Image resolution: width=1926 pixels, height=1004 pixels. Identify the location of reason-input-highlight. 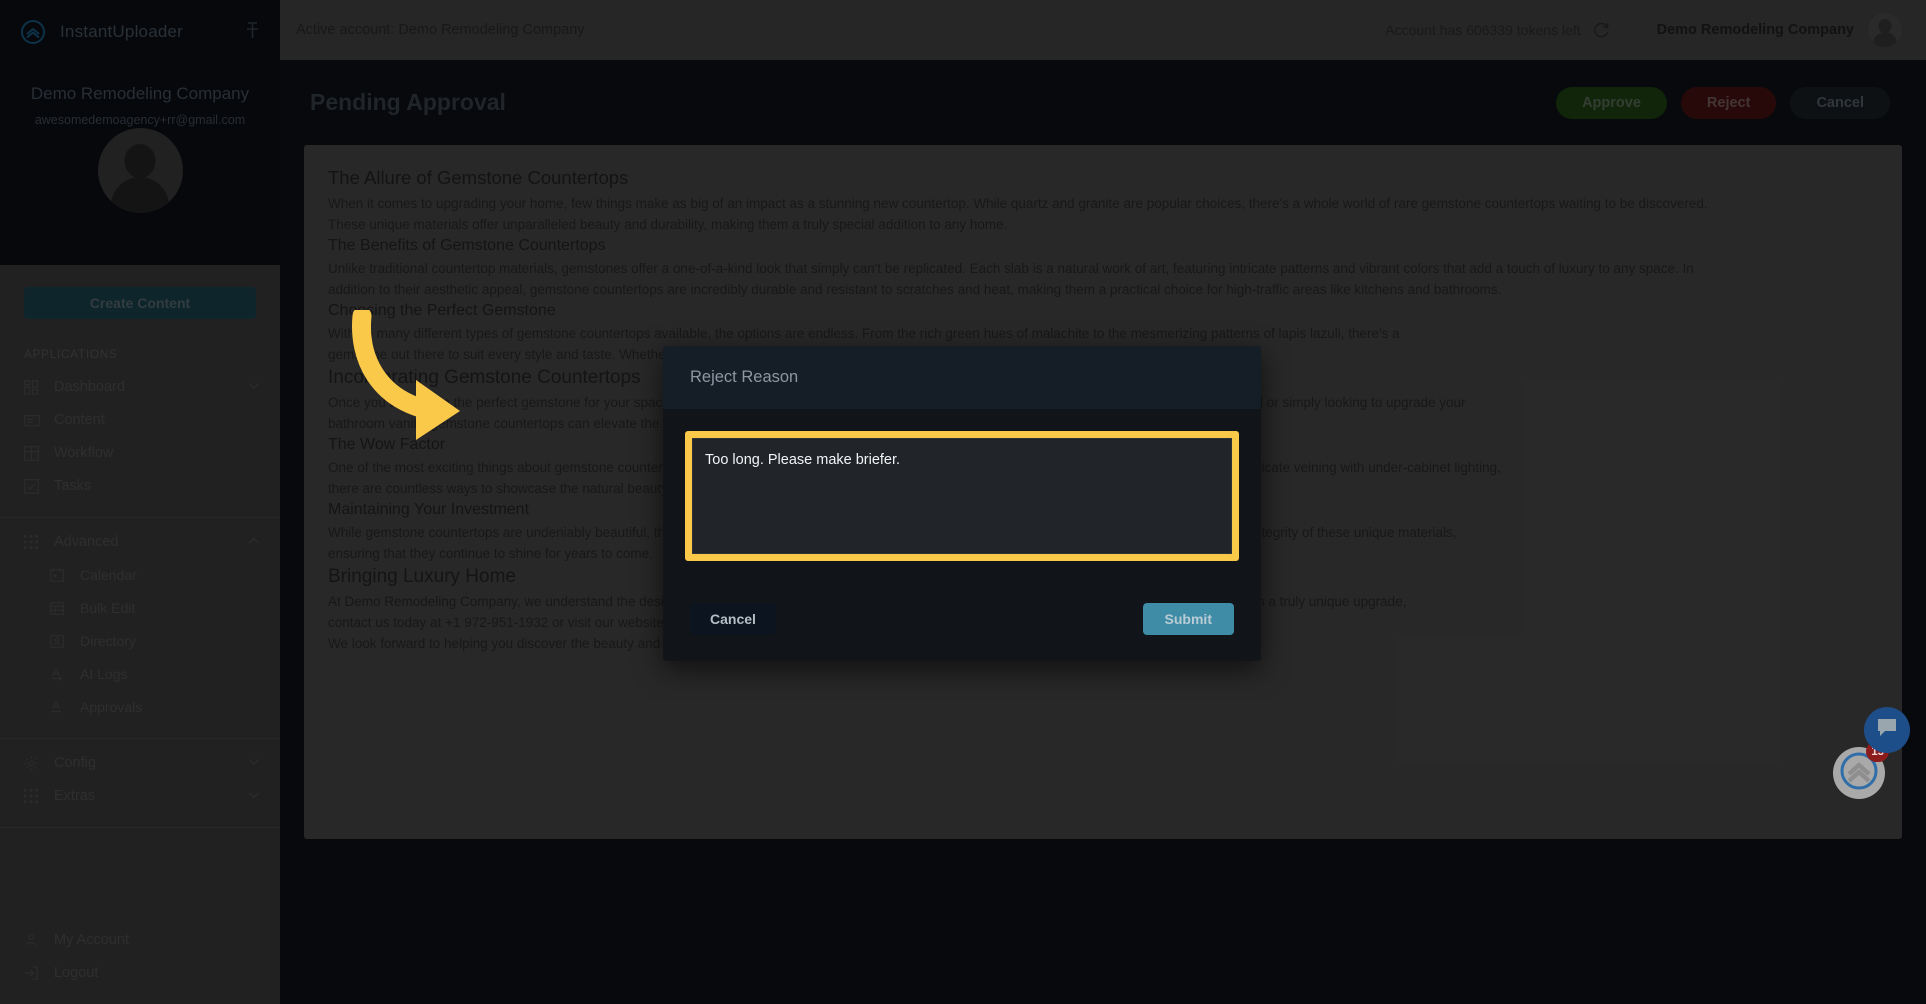
(962, 496).